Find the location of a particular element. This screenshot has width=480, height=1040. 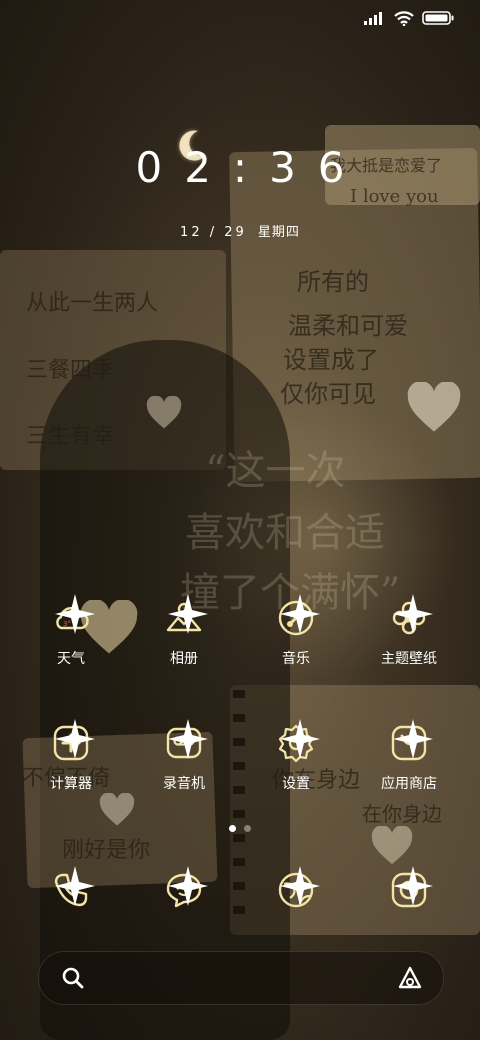

search-bar is located at coordinates (241, 978).